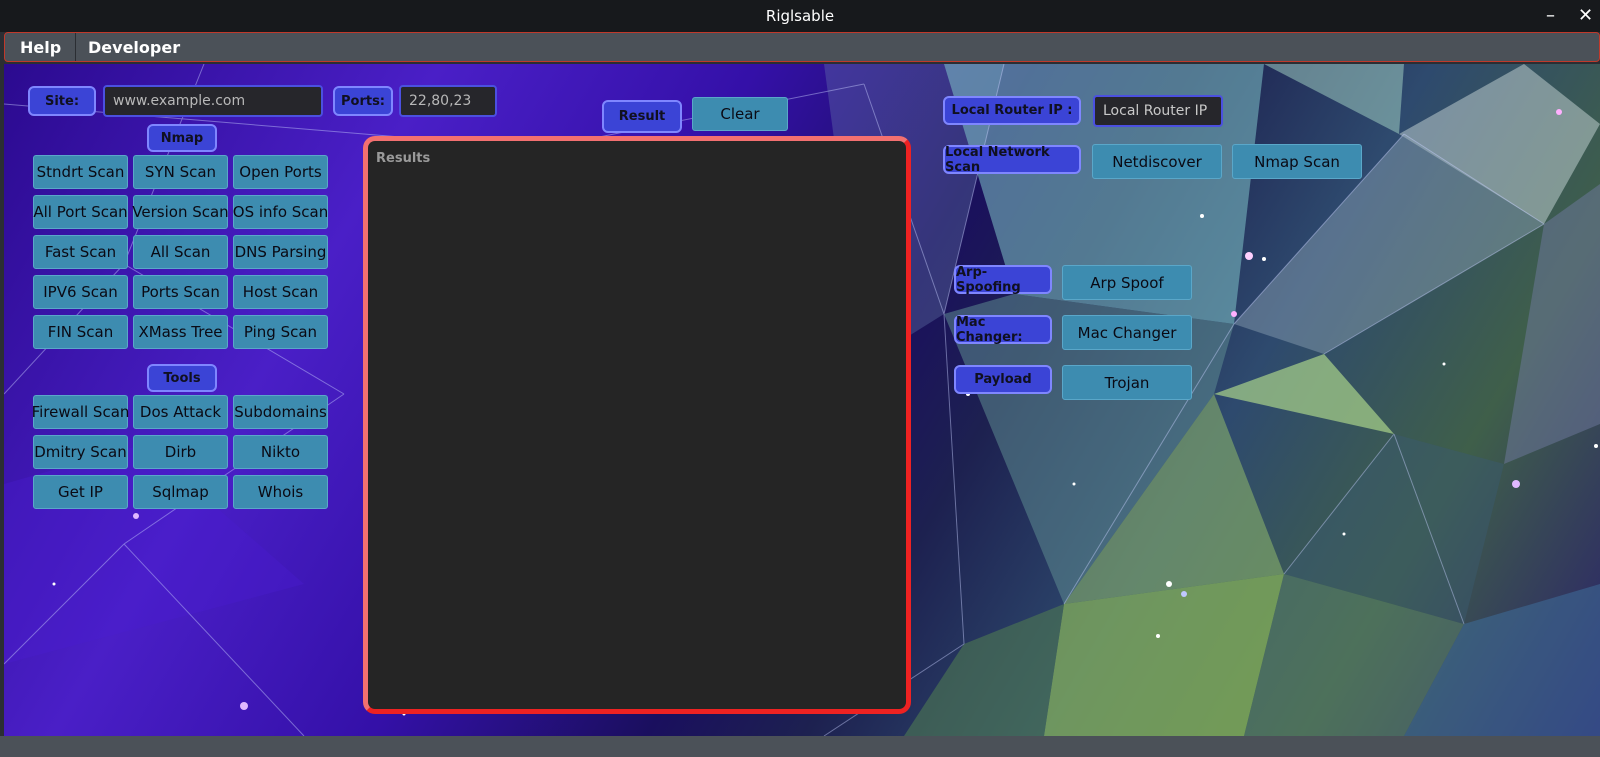  I want to click on result-label: Result, so click(642, 116).